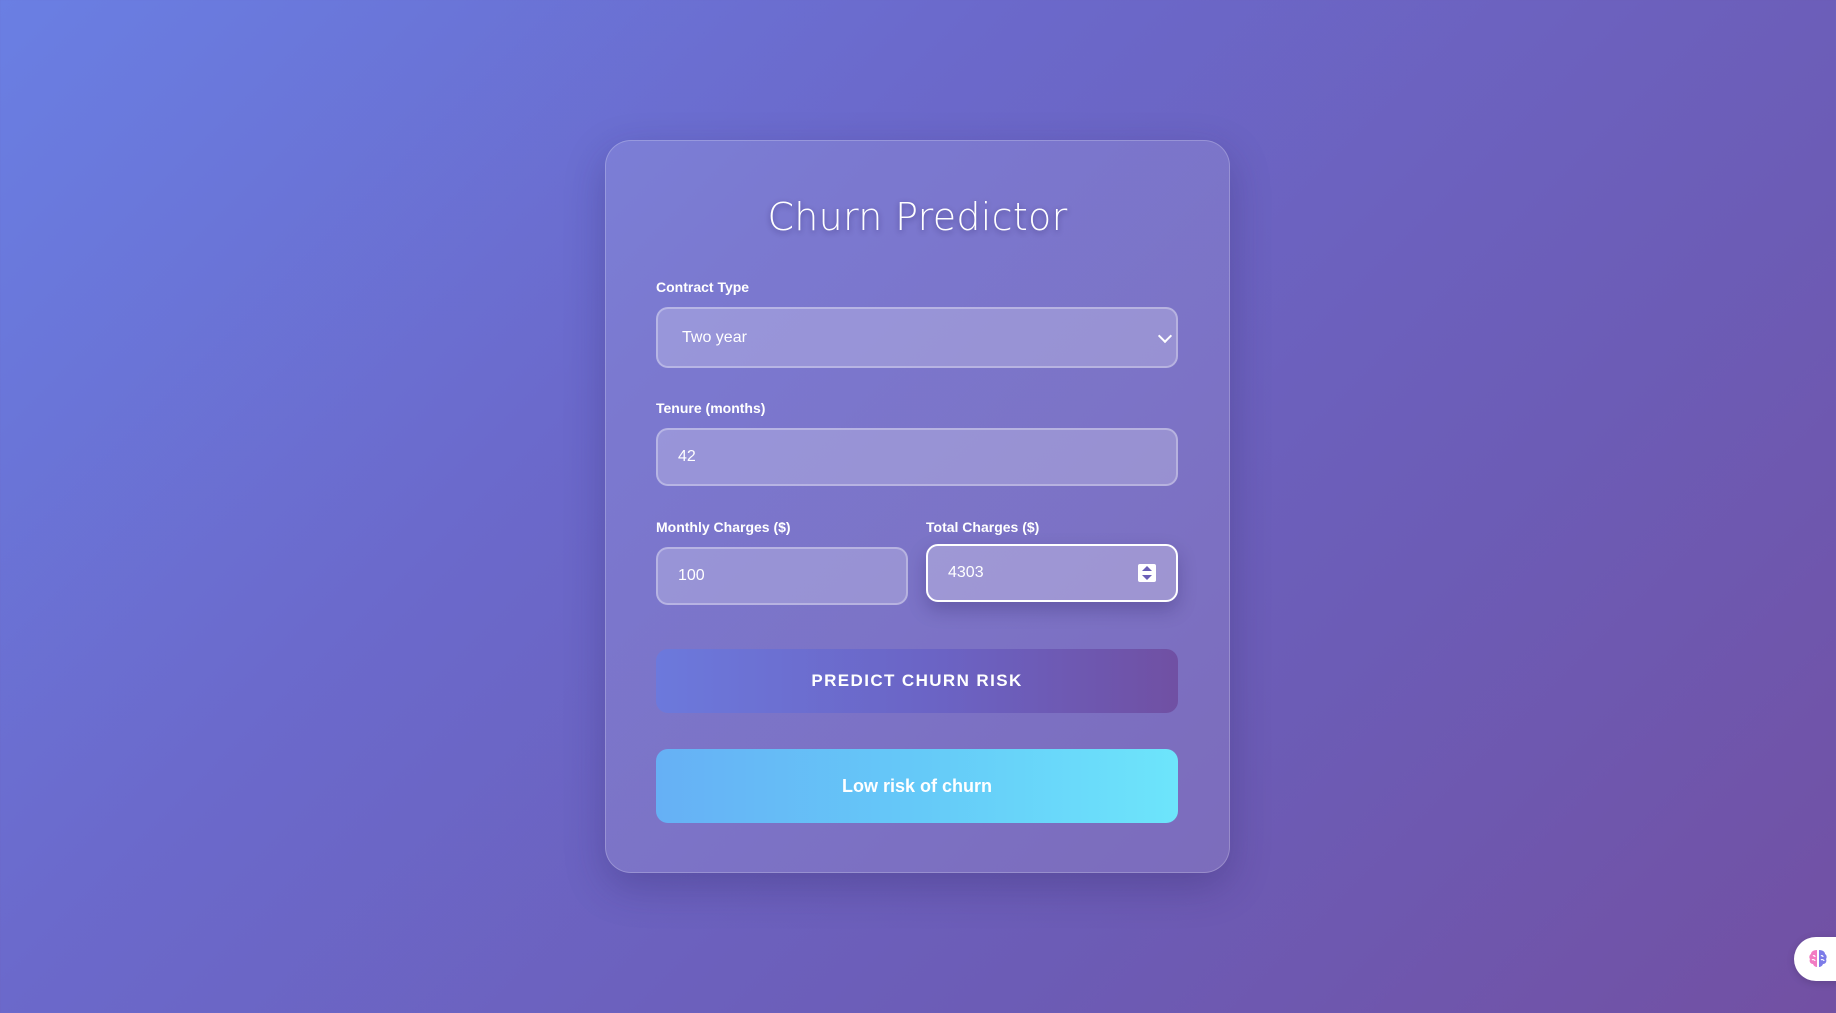 Image resolution: width=1836 pixels, height=1013 pixels. What do you see at coordinates (782, 576) in the screenshot?
I see `monthly-charges-input: 100` at bounding box center [782, 576].